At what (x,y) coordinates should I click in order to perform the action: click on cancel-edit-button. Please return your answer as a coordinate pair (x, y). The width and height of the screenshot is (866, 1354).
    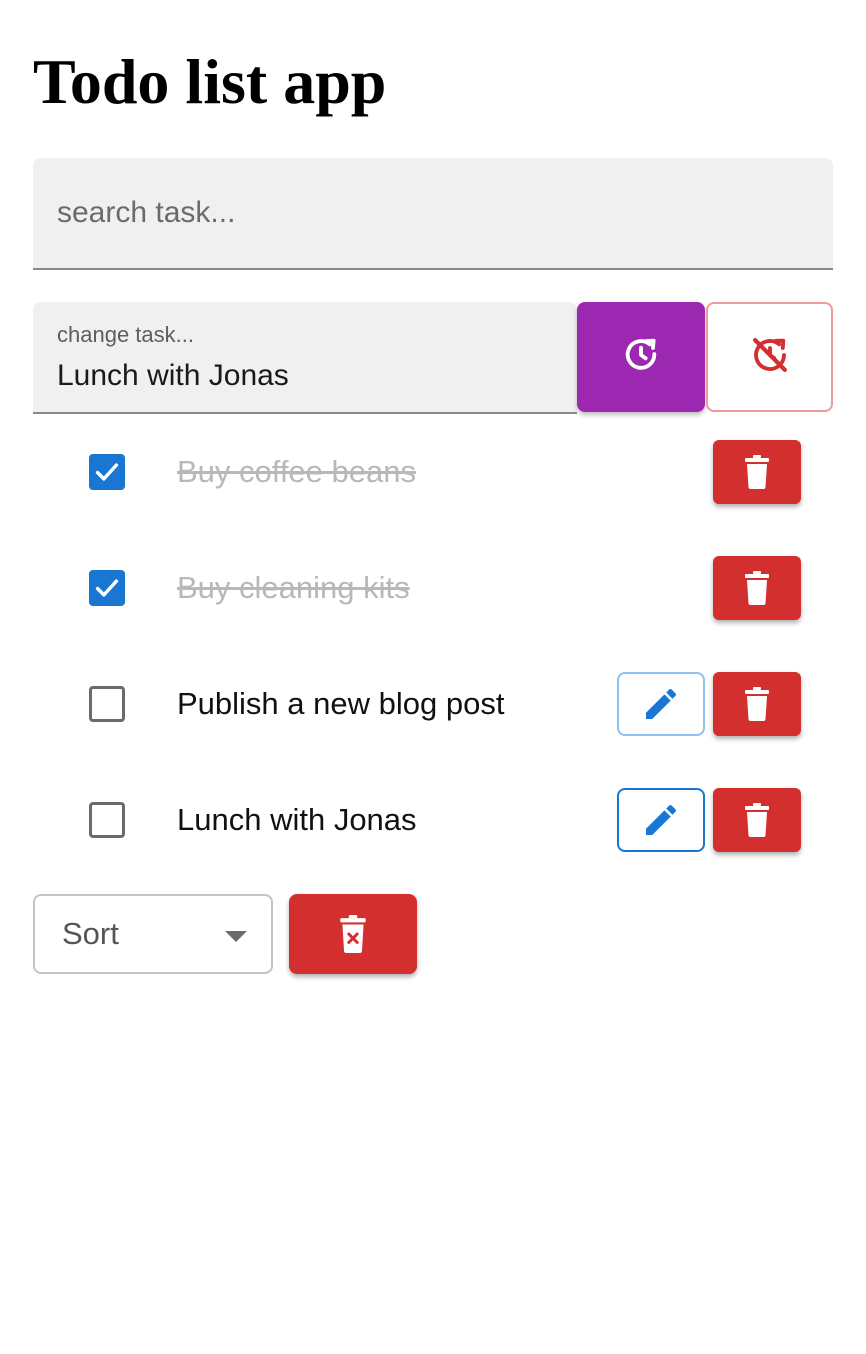
    Looking at the image, I should click on (769, 357).